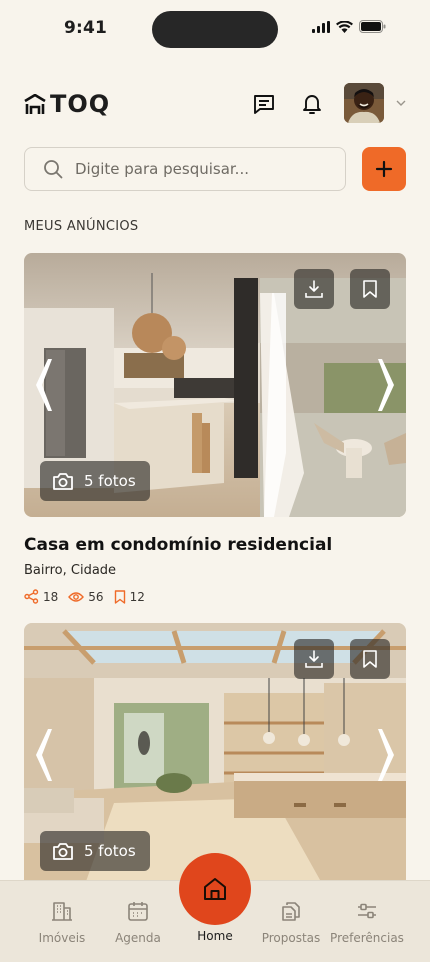  Describe the element at coordinates (321, 26) in the screenshot. I see `signal-icon` at that location.